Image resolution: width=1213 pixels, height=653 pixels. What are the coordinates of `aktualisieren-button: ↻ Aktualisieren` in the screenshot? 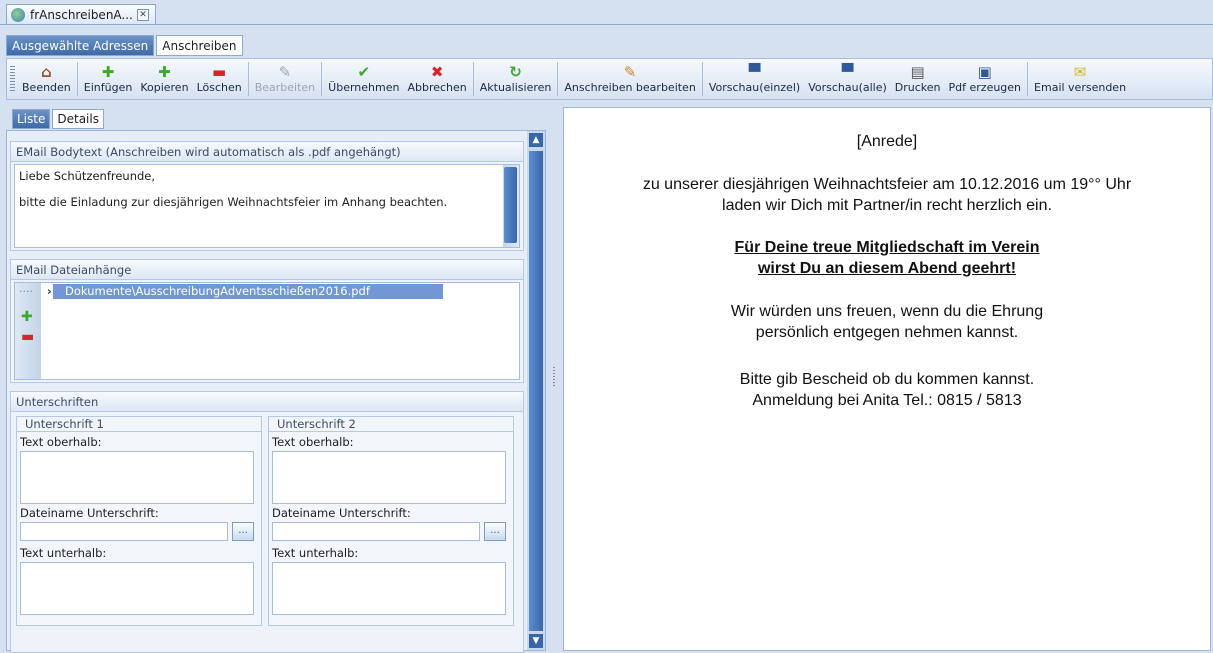 It's located at (516, 79).